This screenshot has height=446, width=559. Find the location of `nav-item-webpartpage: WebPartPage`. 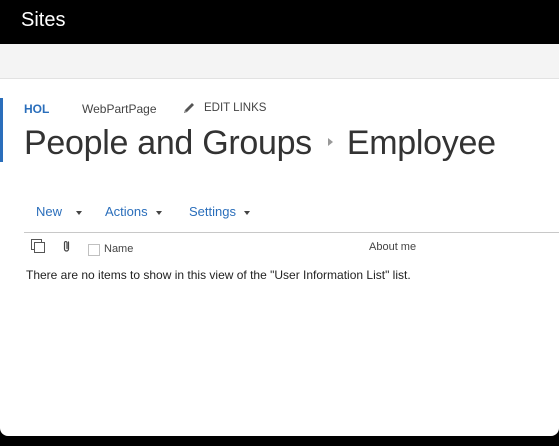

nav-item-webpartpage: WebPartPage is located at coordinates (119, 109).